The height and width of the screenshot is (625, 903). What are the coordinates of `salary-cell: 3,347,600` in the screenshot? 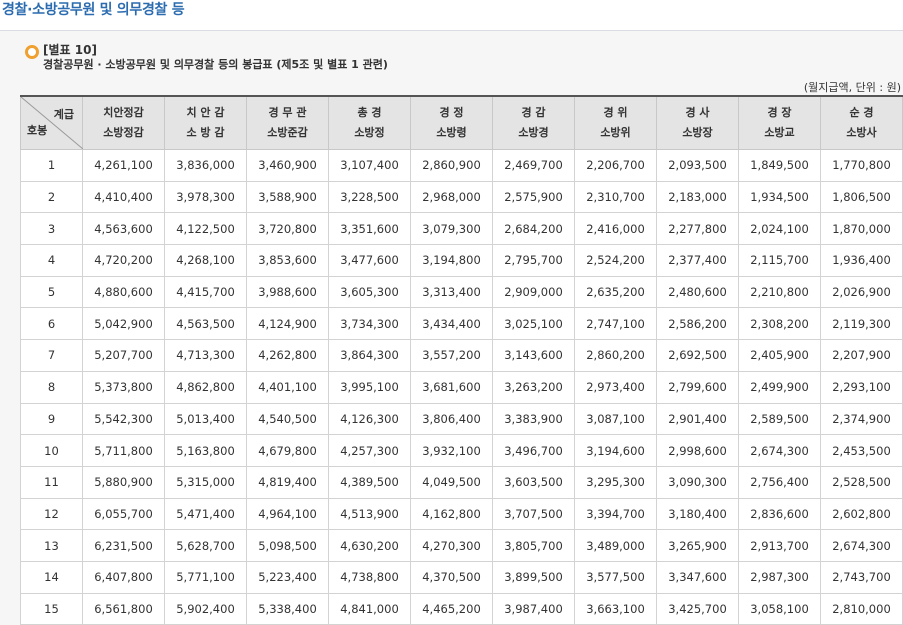 It's located at (697, 577).